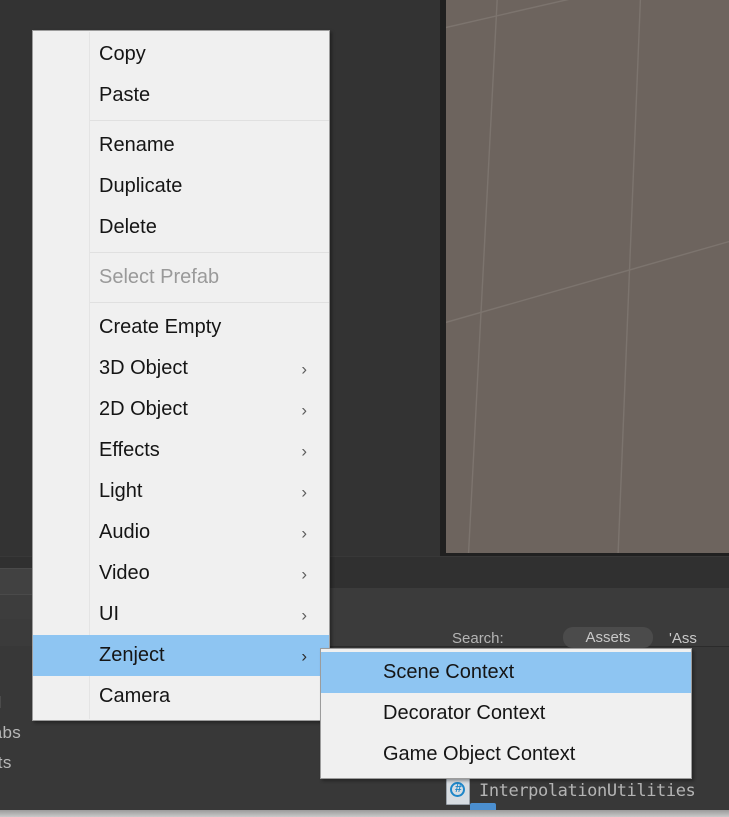  Describe the element at coordinates (181, 614) in the screenshot. I see `menu-item-ui: UI ›` at that location.